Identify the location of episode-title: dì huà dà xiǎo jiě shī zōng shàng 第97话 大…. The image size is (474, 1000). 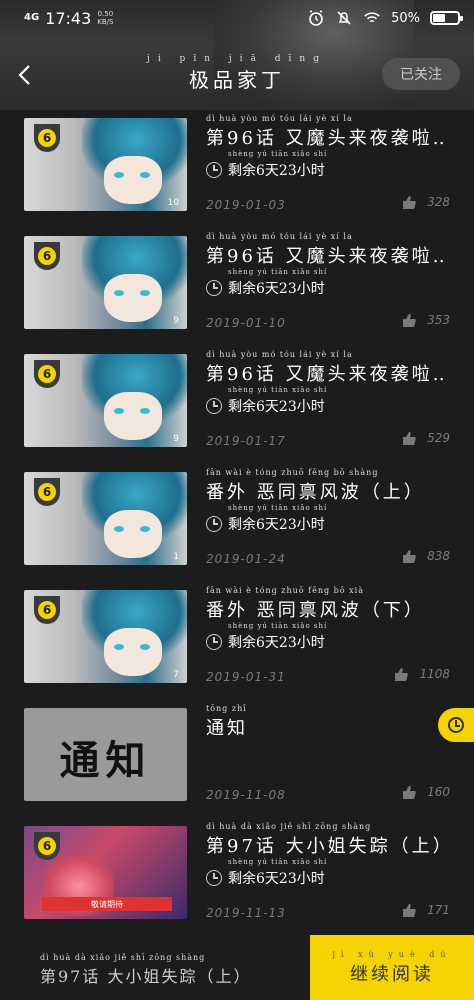
(326, 839).